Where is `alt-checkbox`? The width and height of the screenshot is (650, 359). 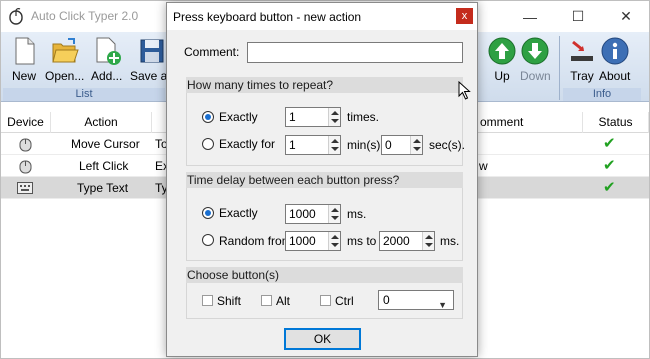 alt-checkbox is located at coordinates (266, 300).